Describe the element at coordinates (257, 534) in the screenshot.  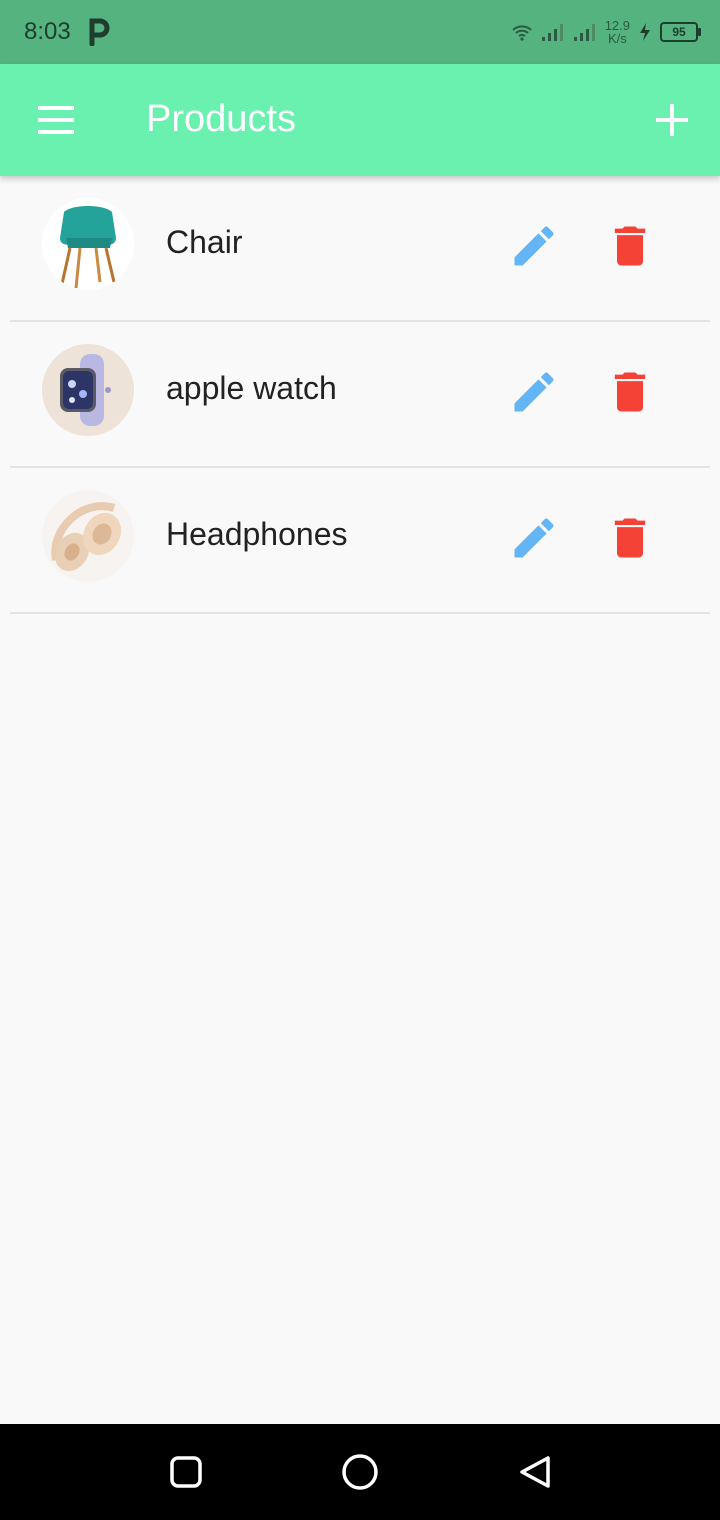
I see `product-name: Headphones` at that location.